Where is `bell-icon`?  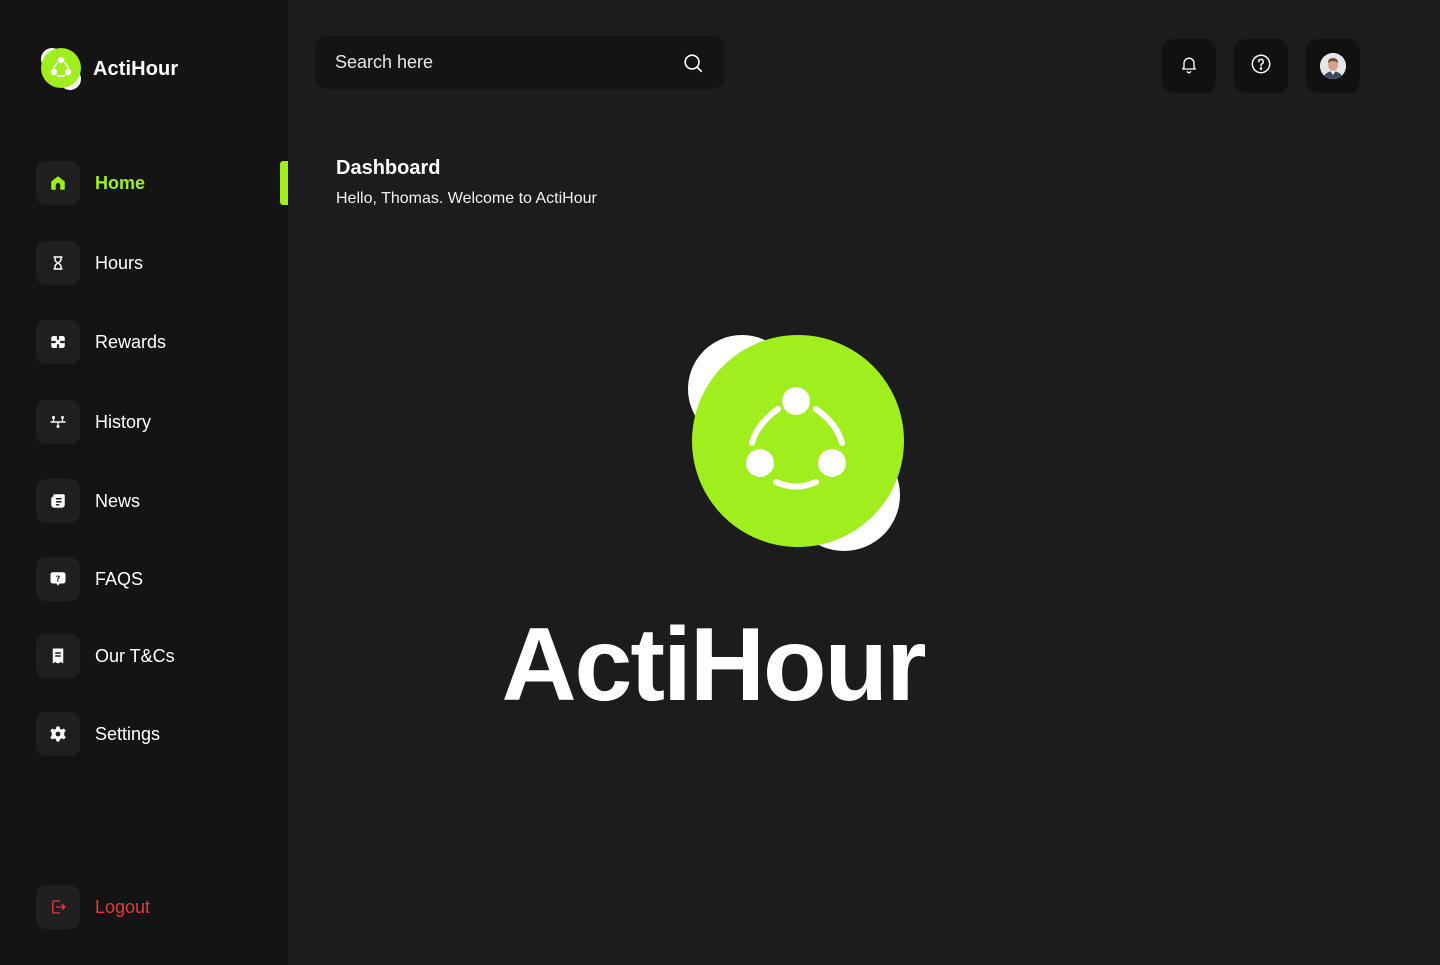
bell-icon is located at coordinates (1189, 66).